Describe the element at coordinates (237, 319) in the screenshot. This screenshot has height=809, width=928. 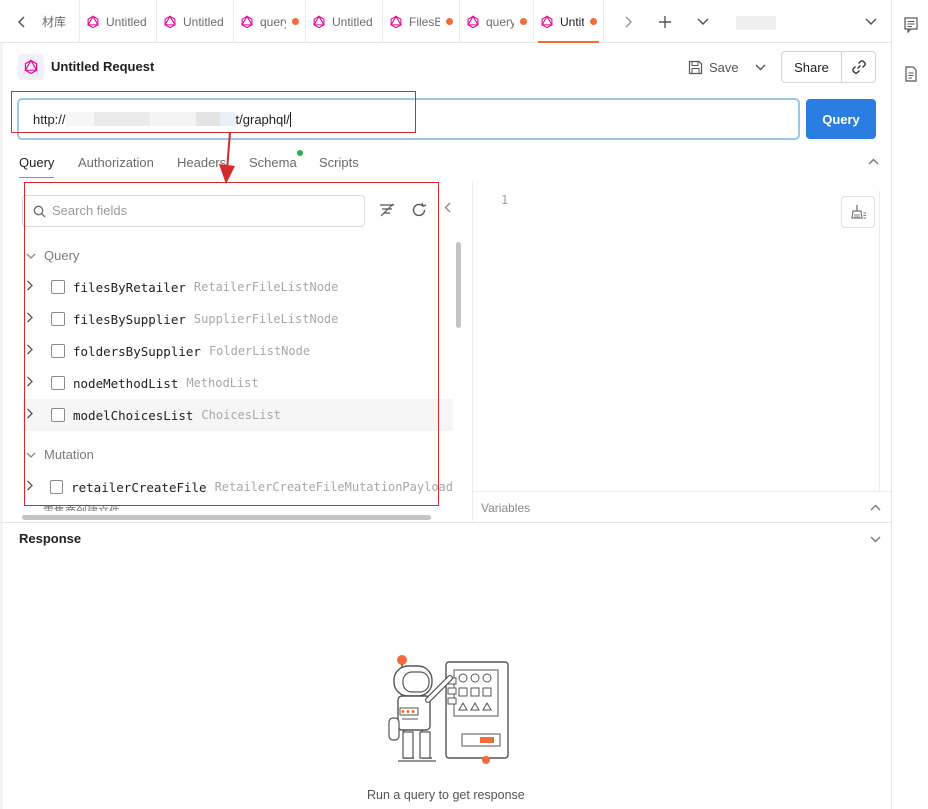
I see `explorer-field-row: filesBySupplier SupplierFileListNode` at that location.